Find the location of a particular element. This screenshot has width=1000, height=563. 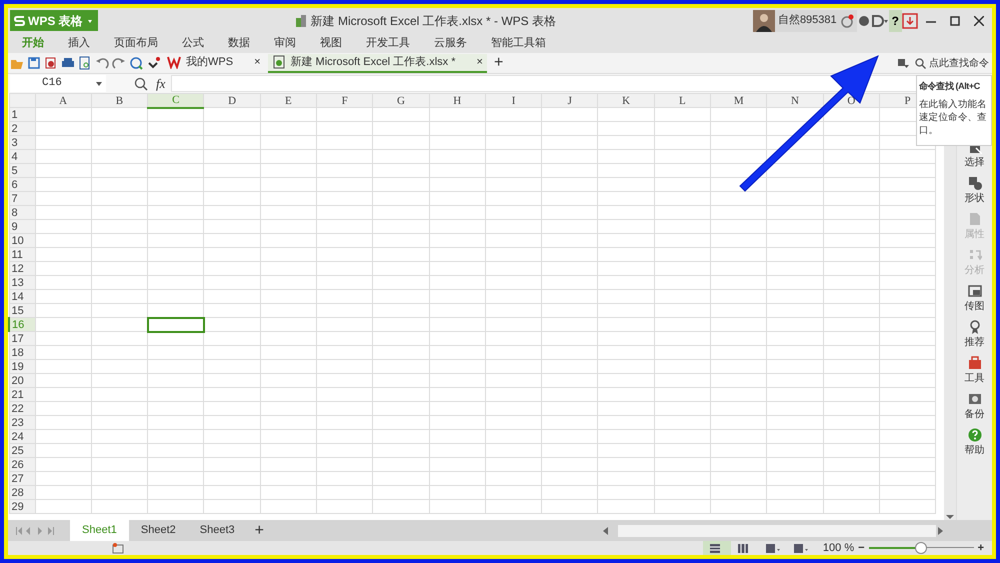

name-box: C16 is located at coordinates (58, 83).